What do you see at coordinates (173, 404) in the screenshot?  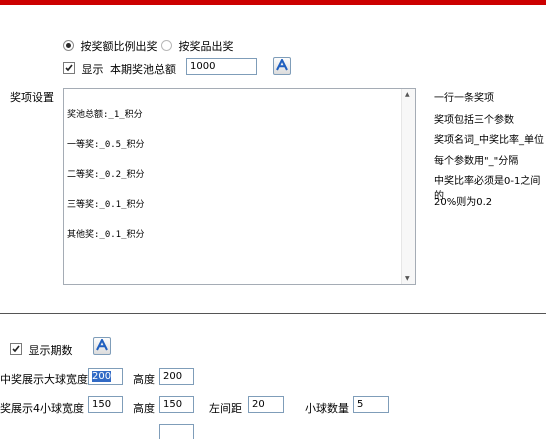 I see `small-ball-height-value: 150` at bounding box center [173, 404].